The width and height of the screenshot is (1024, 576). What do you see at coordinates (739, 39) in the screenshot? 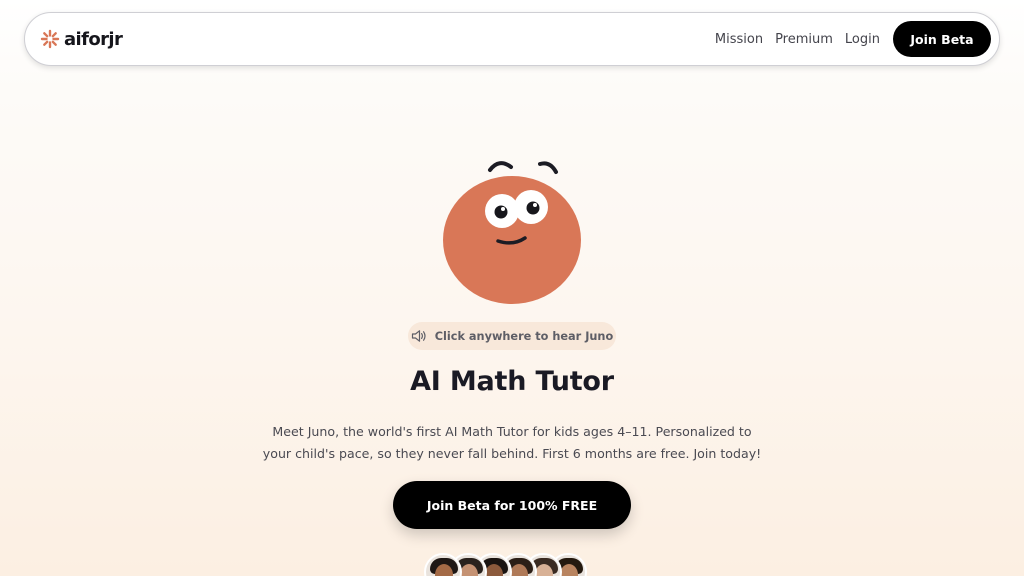
I see `nav-link-mission: Mission` at bounding box center [739, 39].